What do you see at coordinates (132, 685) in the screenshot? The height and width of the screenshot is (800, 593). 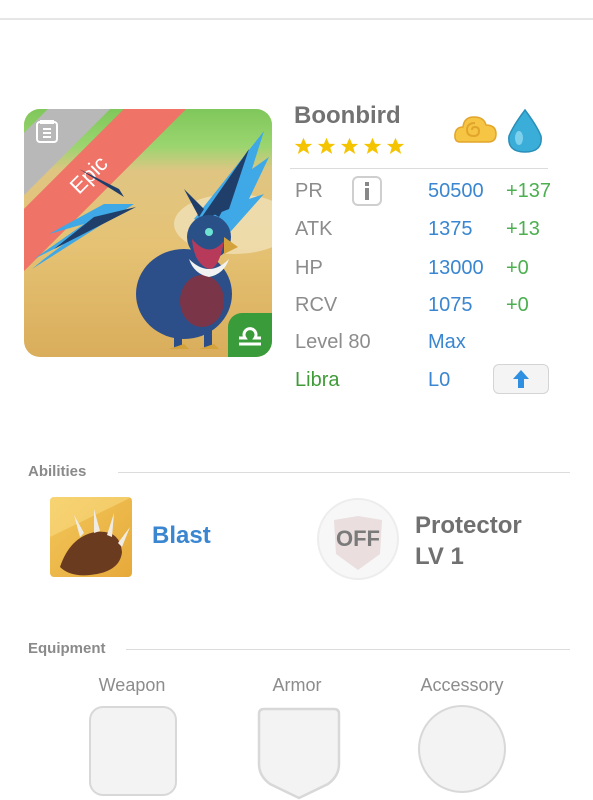 I see `weapon-label: Weapon` at bounding box center [132, 685].